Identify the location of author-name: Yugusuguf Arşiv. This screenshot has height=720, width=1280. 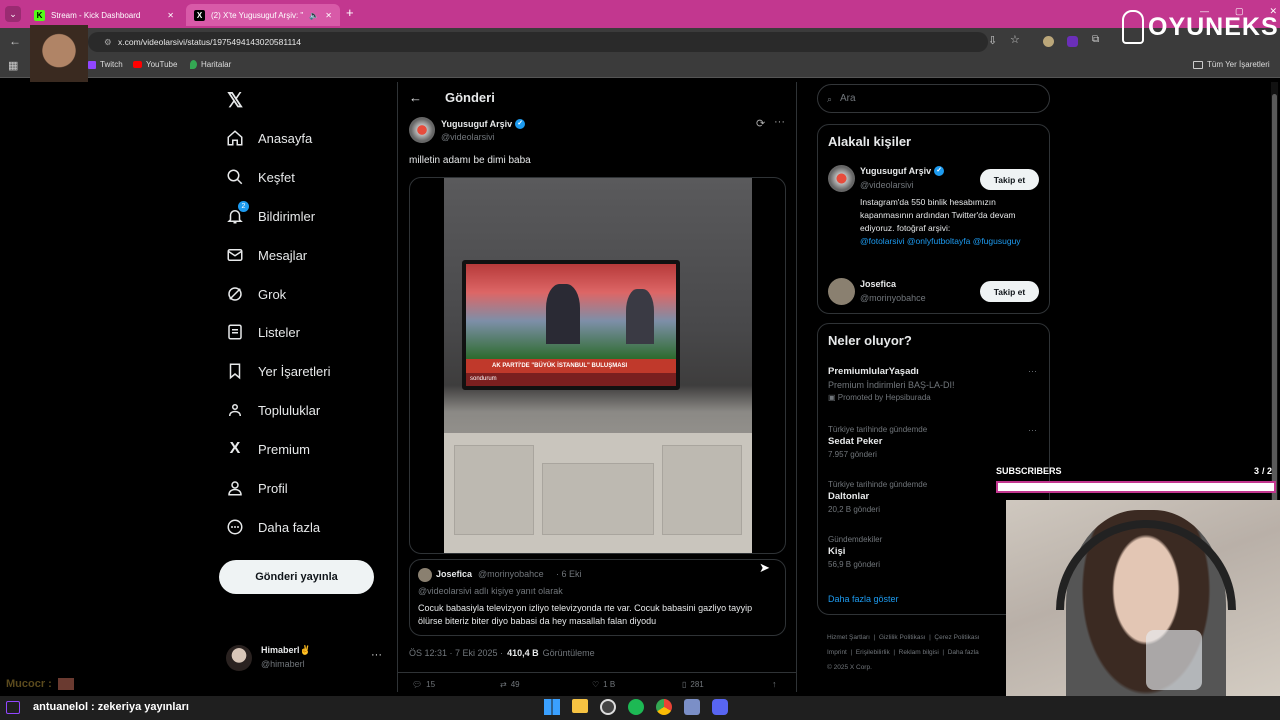
(477, 124).